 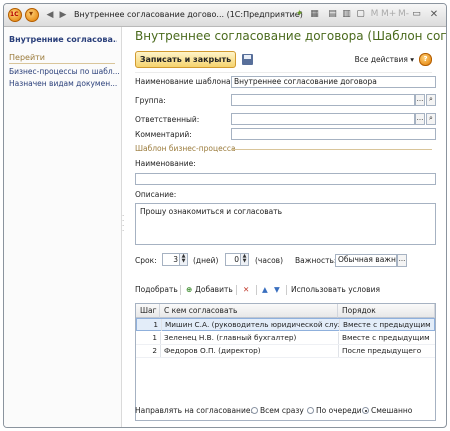 I want to click on radio-mixed-label: Смешанно, so click(x=392, y=410).